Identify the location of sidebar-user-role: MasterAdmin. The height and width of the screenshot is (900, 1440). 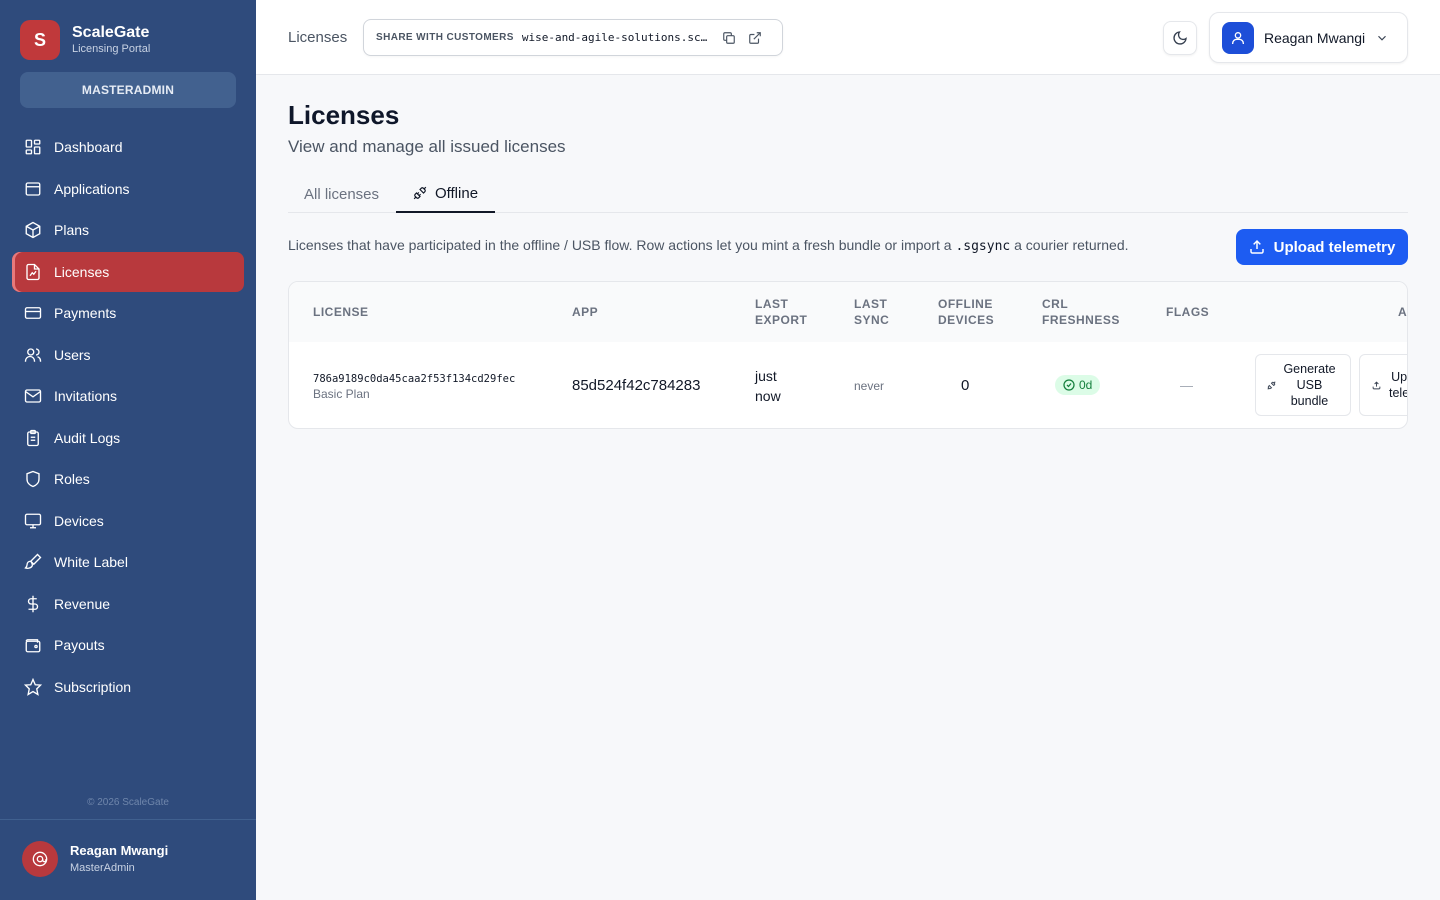
(102, 868).